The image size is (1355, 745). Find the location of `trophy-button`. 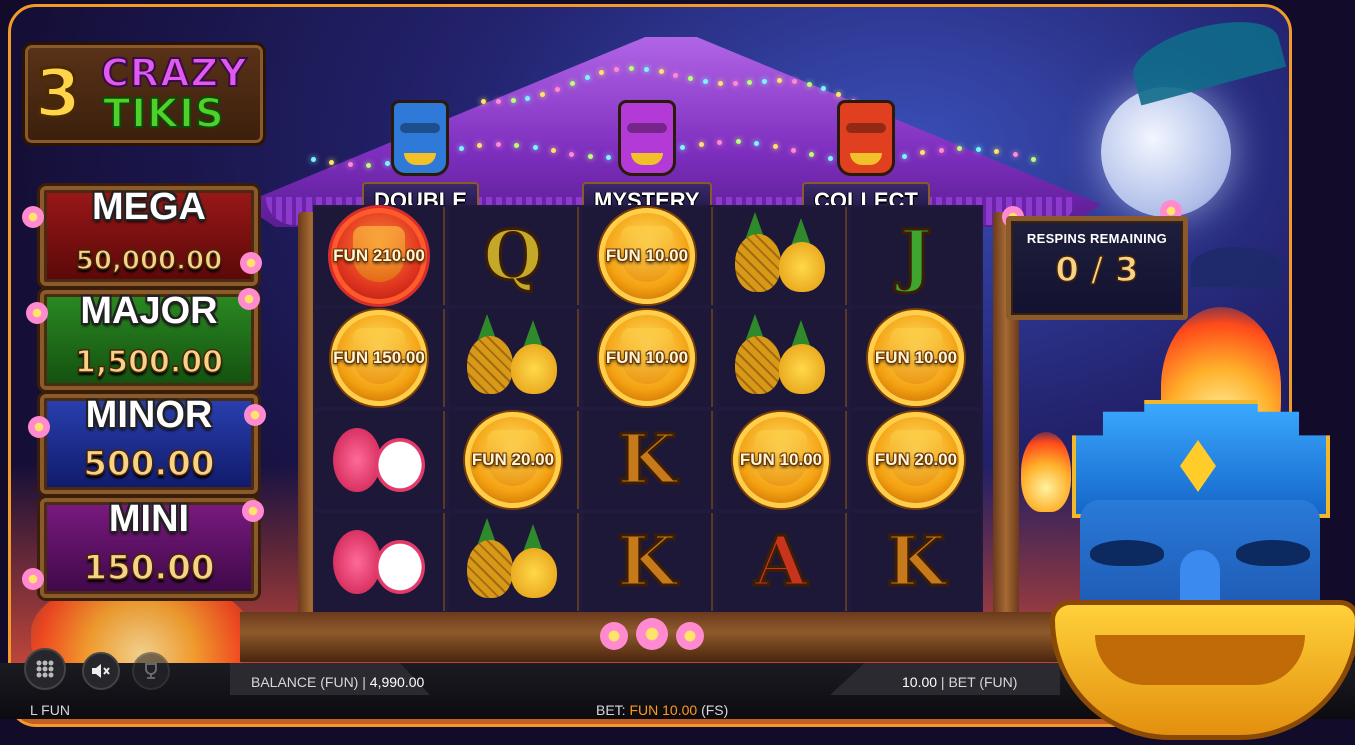

trophy-button is located at coordinates (151, 671).